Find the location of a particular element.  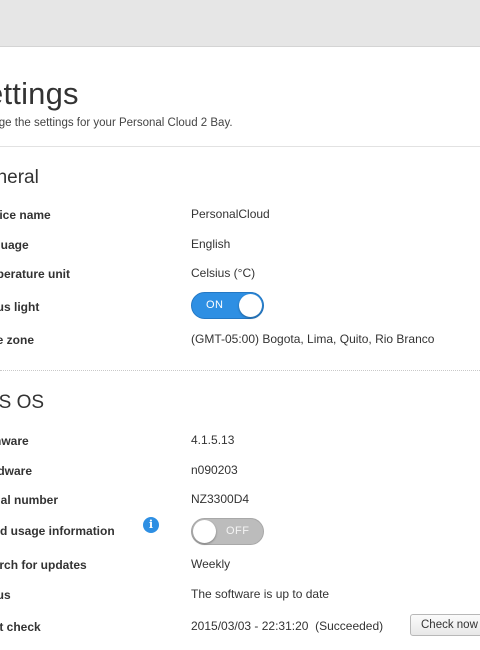

language-label: nguage is located at coordinates (14, 245).